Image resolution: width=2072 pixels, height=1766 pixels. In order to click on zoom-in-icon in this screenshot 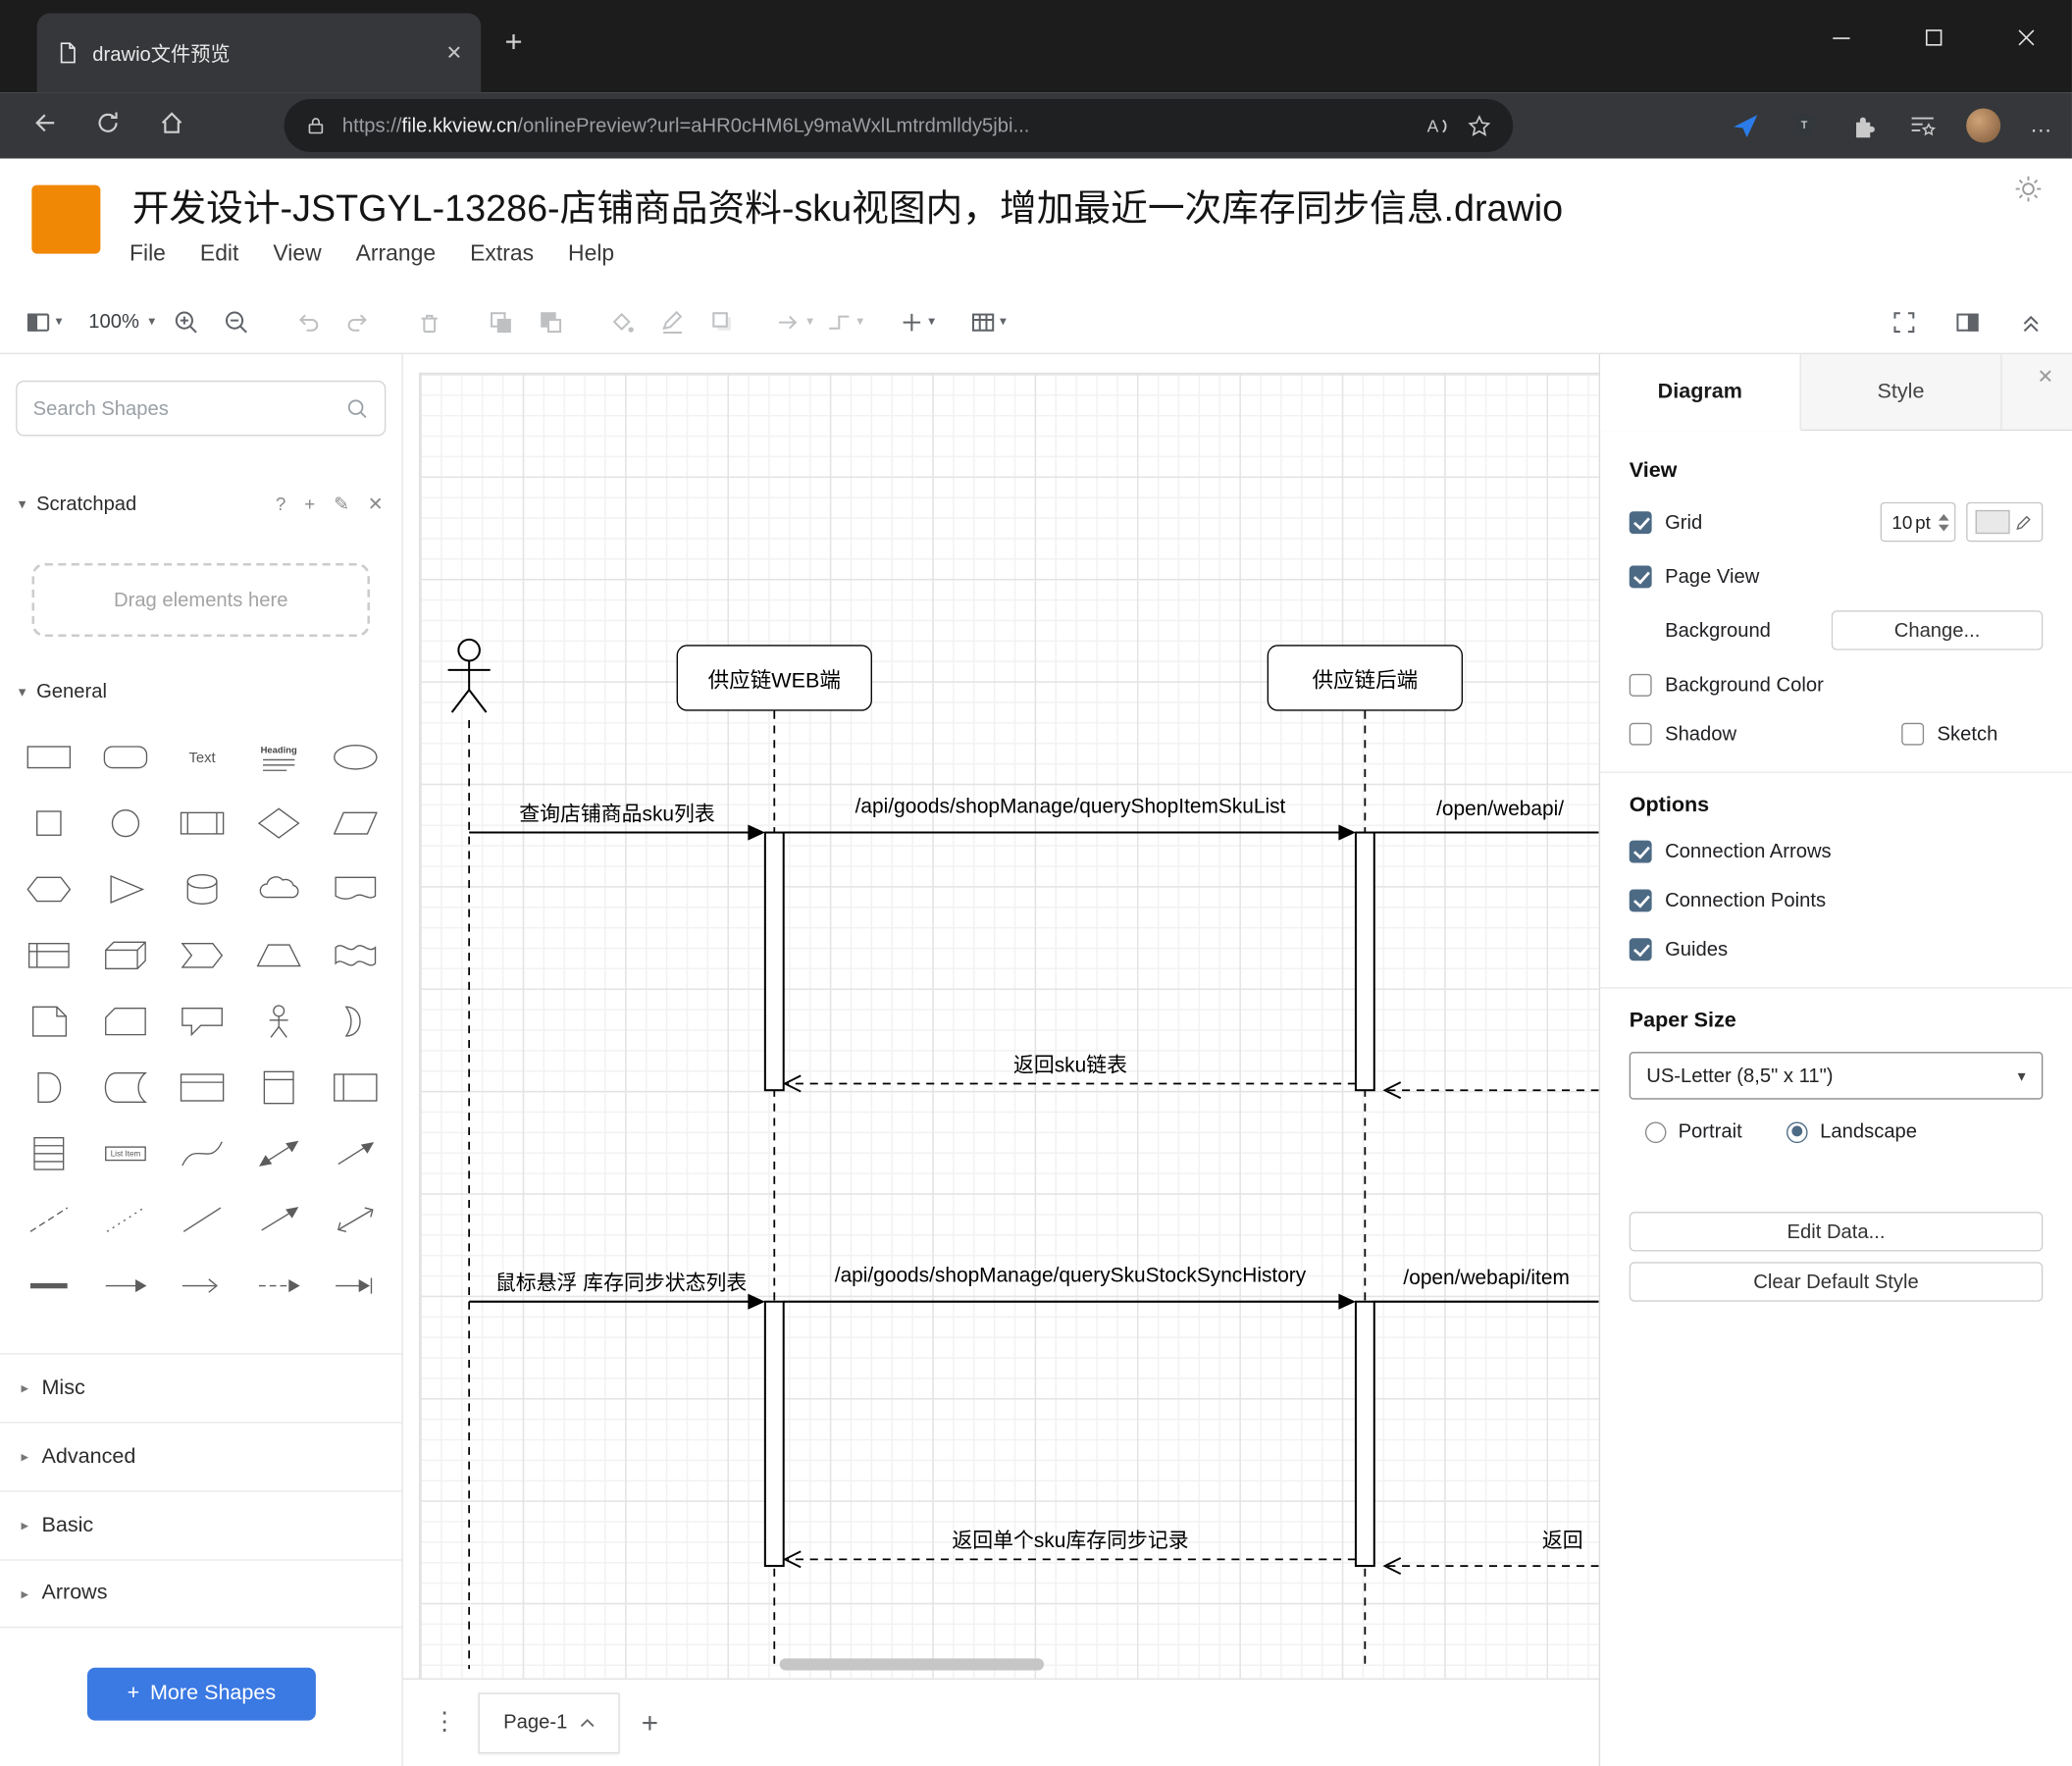, I will do `click(187, 321)`.